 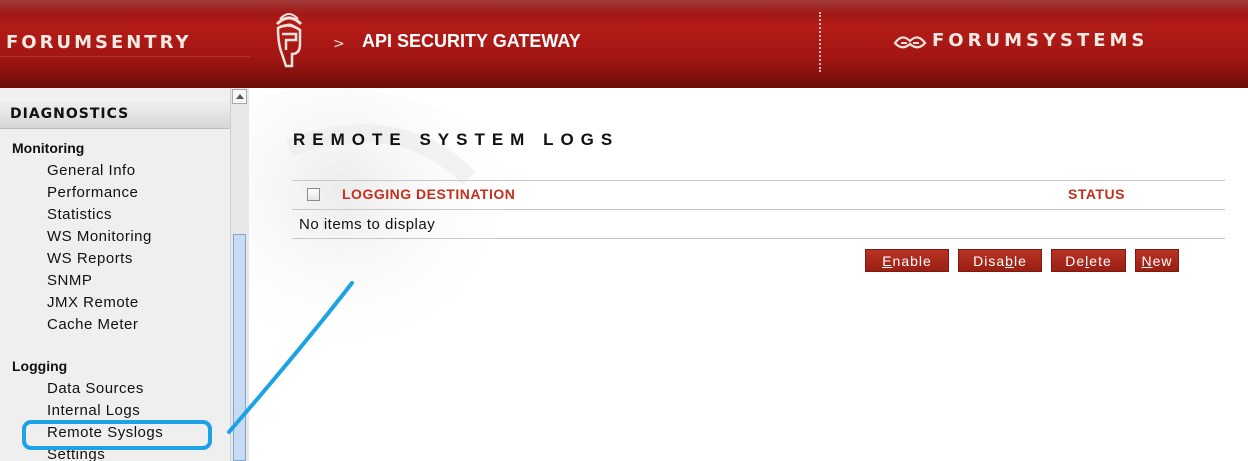 I want to click on disable-button: Disa b le, so click(x=1000, y=260).